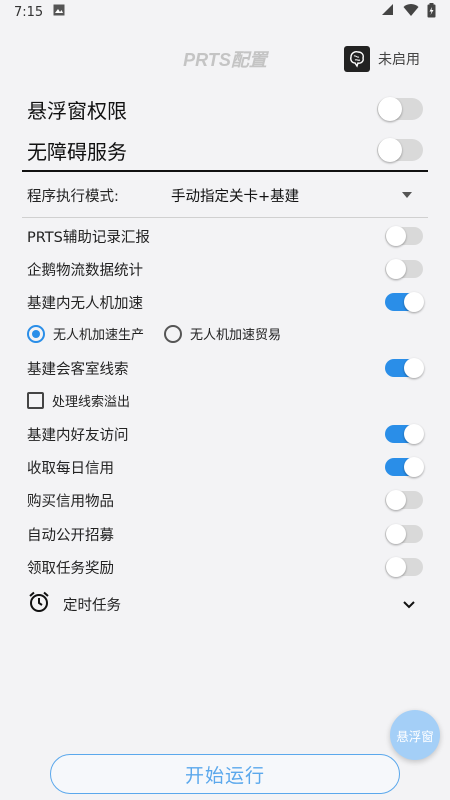 The height and width of the screenshot is (800, 450). What do you see at coordinates (225, 567) in the screenshot?
I see `setting-row-task-rewards: 领取任务奖励` at bounding box center [225, 567].